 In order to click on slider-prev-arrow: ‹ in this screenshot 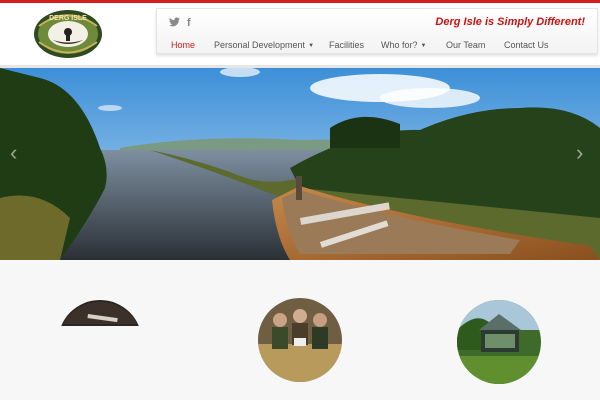, I will do `click(13, 153)`.